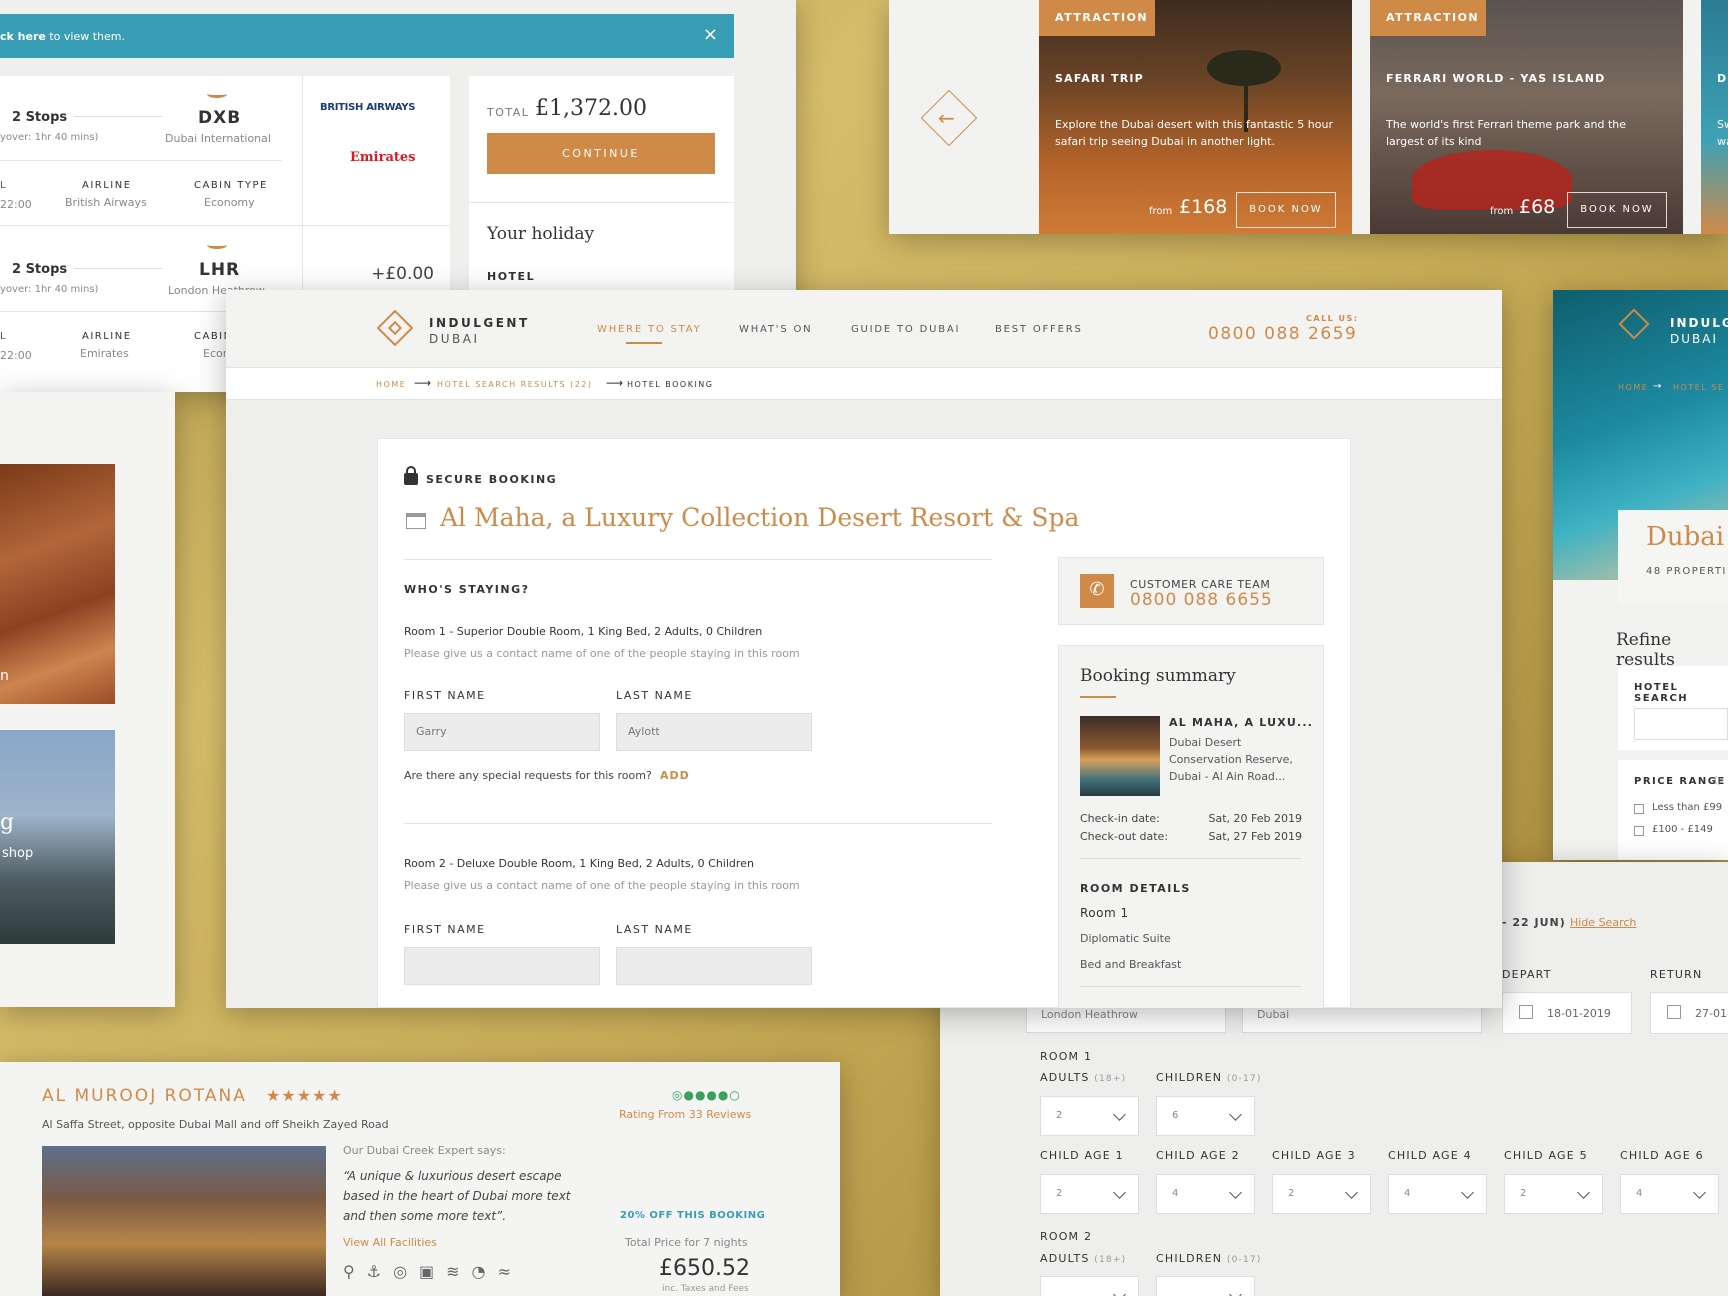 This screenshot has width=1728, height=1296. Describe the element at coordinates (1722, 133) in the screenshot. I see `attraction-desc: Sw wa` at that location.